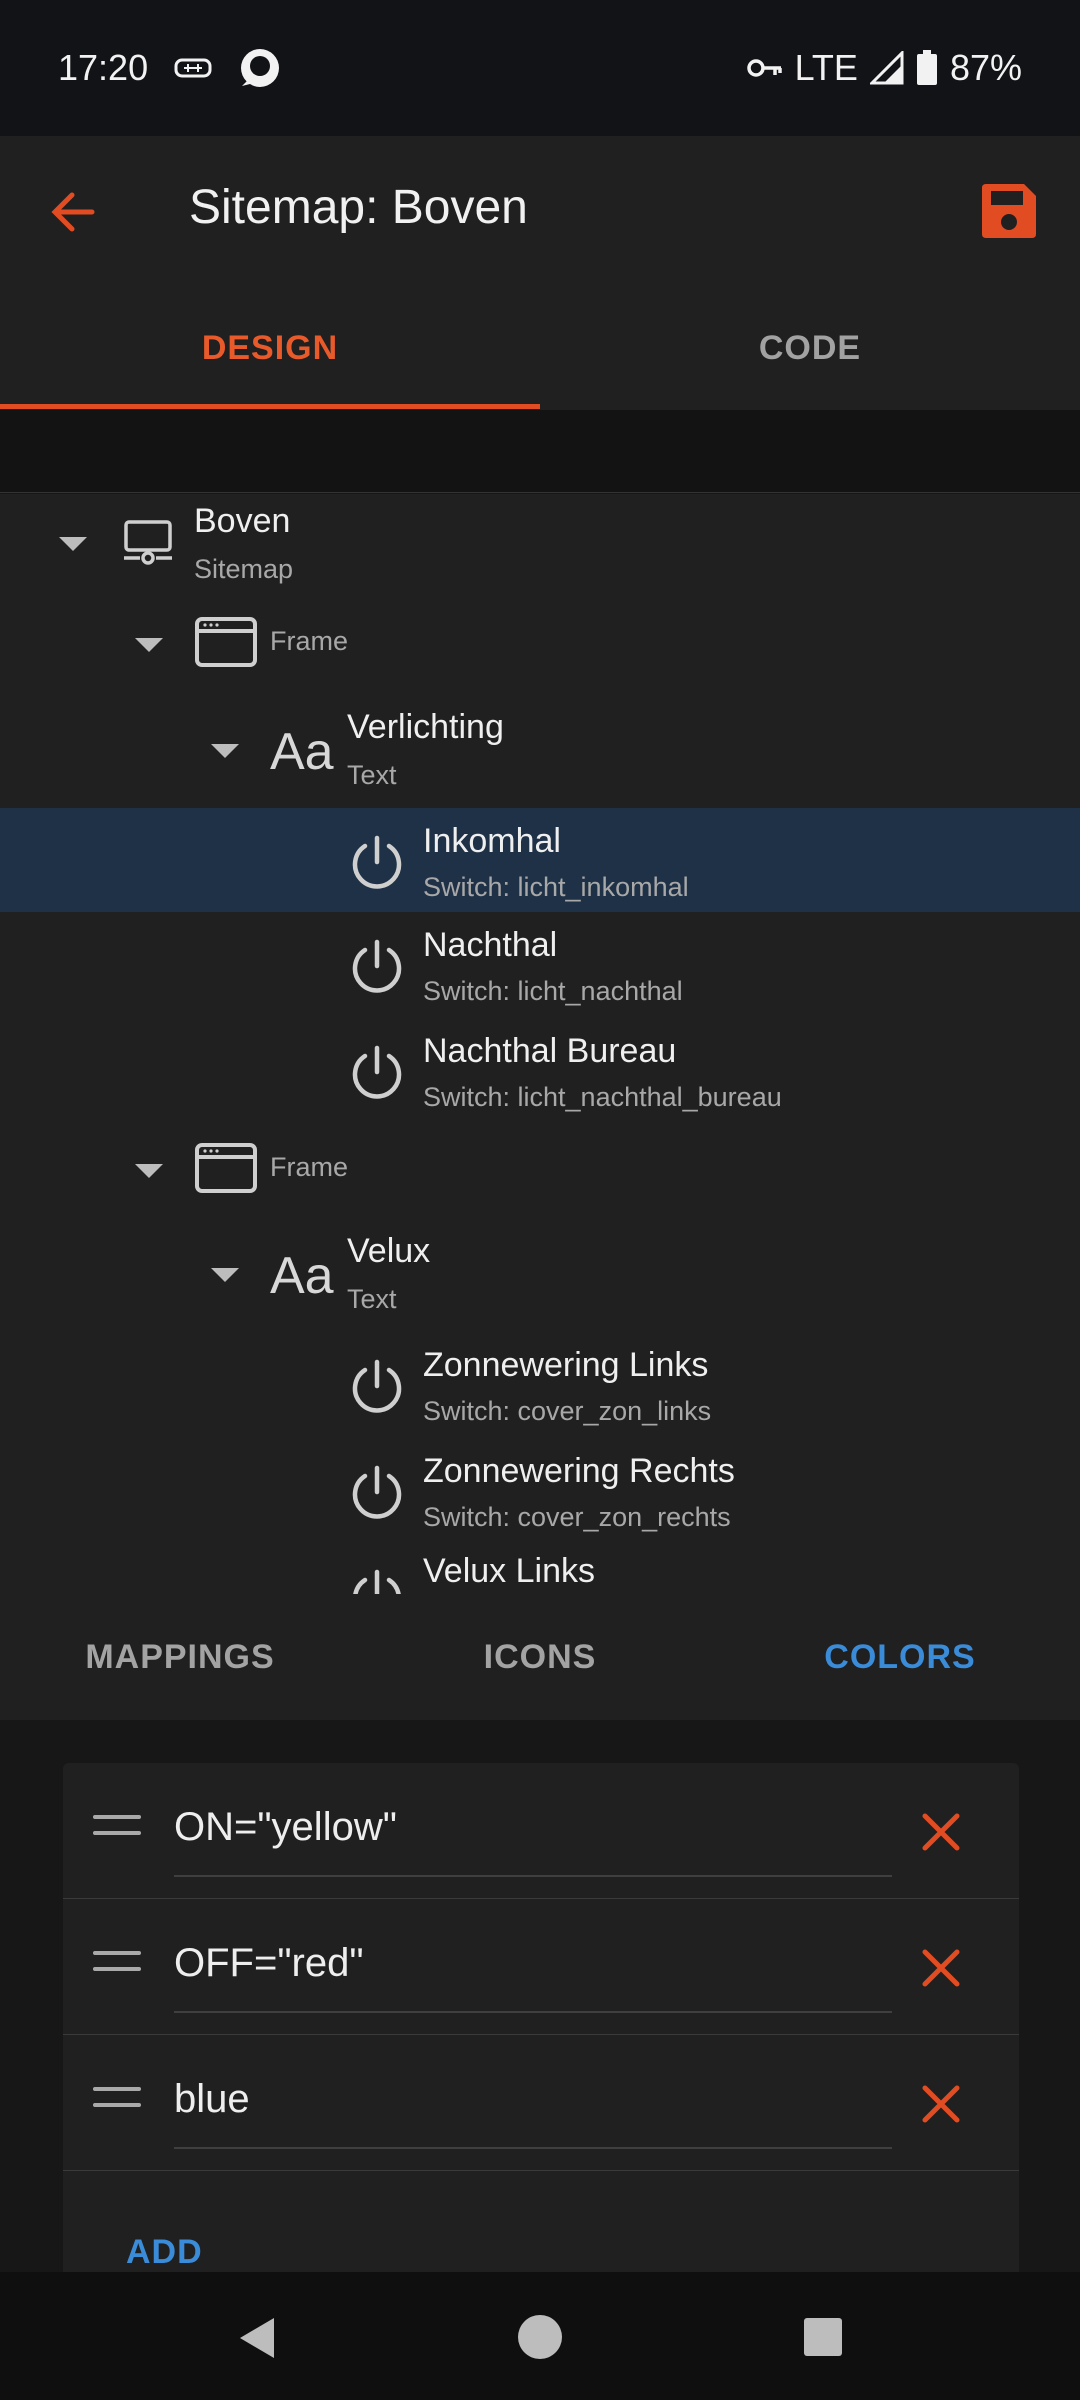  What do you see at coordinates (509, 1571) in the screenshot?
I see `tree-node-title: Velux Links` at bounding box center [509, 1571].